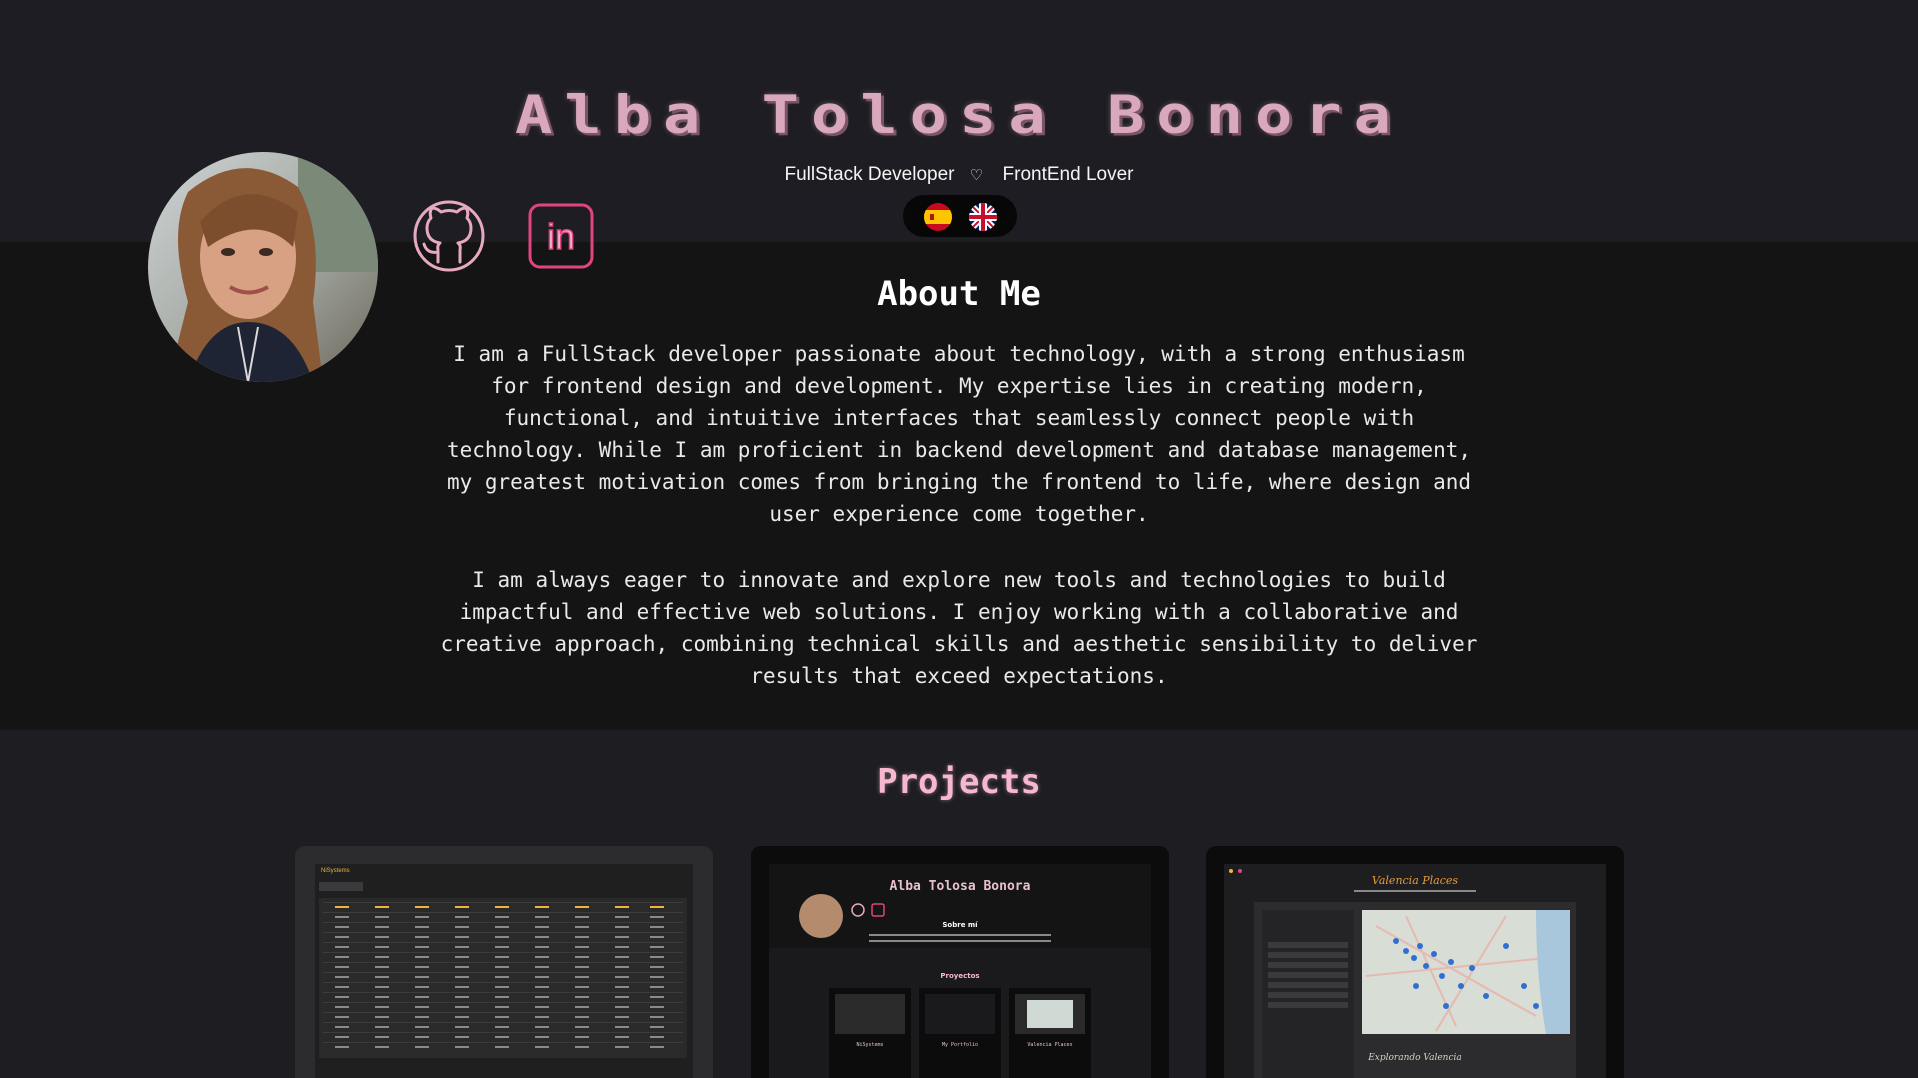  Describe the element at coordinates (335, 871) in the screenshot. I see `preview-title: NiSystems` at that location.